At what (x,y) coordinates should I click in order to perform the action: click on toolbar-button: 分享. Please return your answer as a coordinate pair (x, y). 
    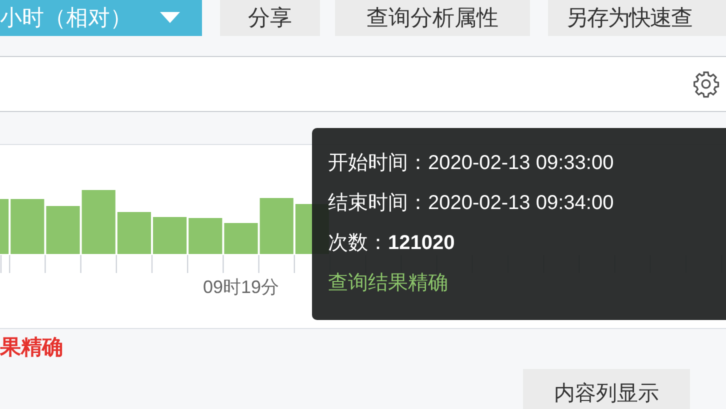
    Looking at the image, I should click on (270, 18).